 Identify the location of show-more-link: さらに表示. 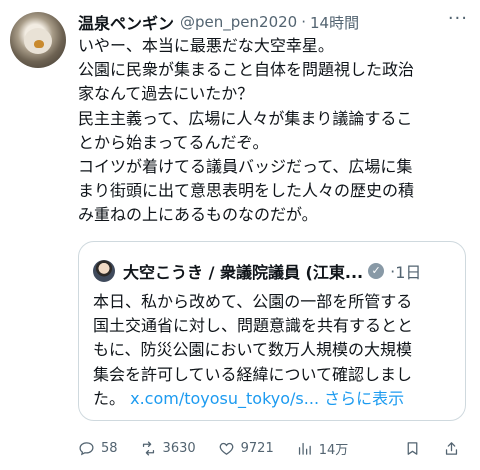
(364, 398).